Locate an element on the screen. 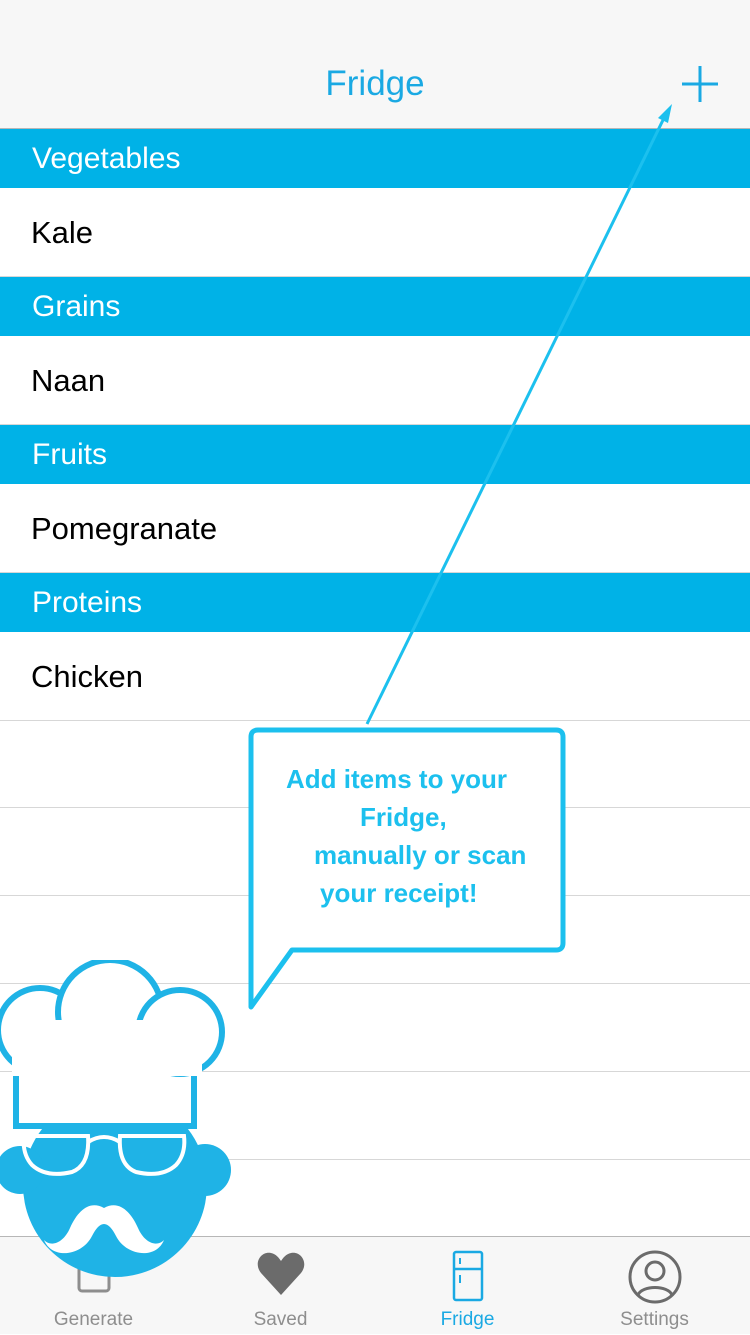 The height and width of the screenshot is (1335, 750). list-item: Chicken is located at coordinates (375, 676).